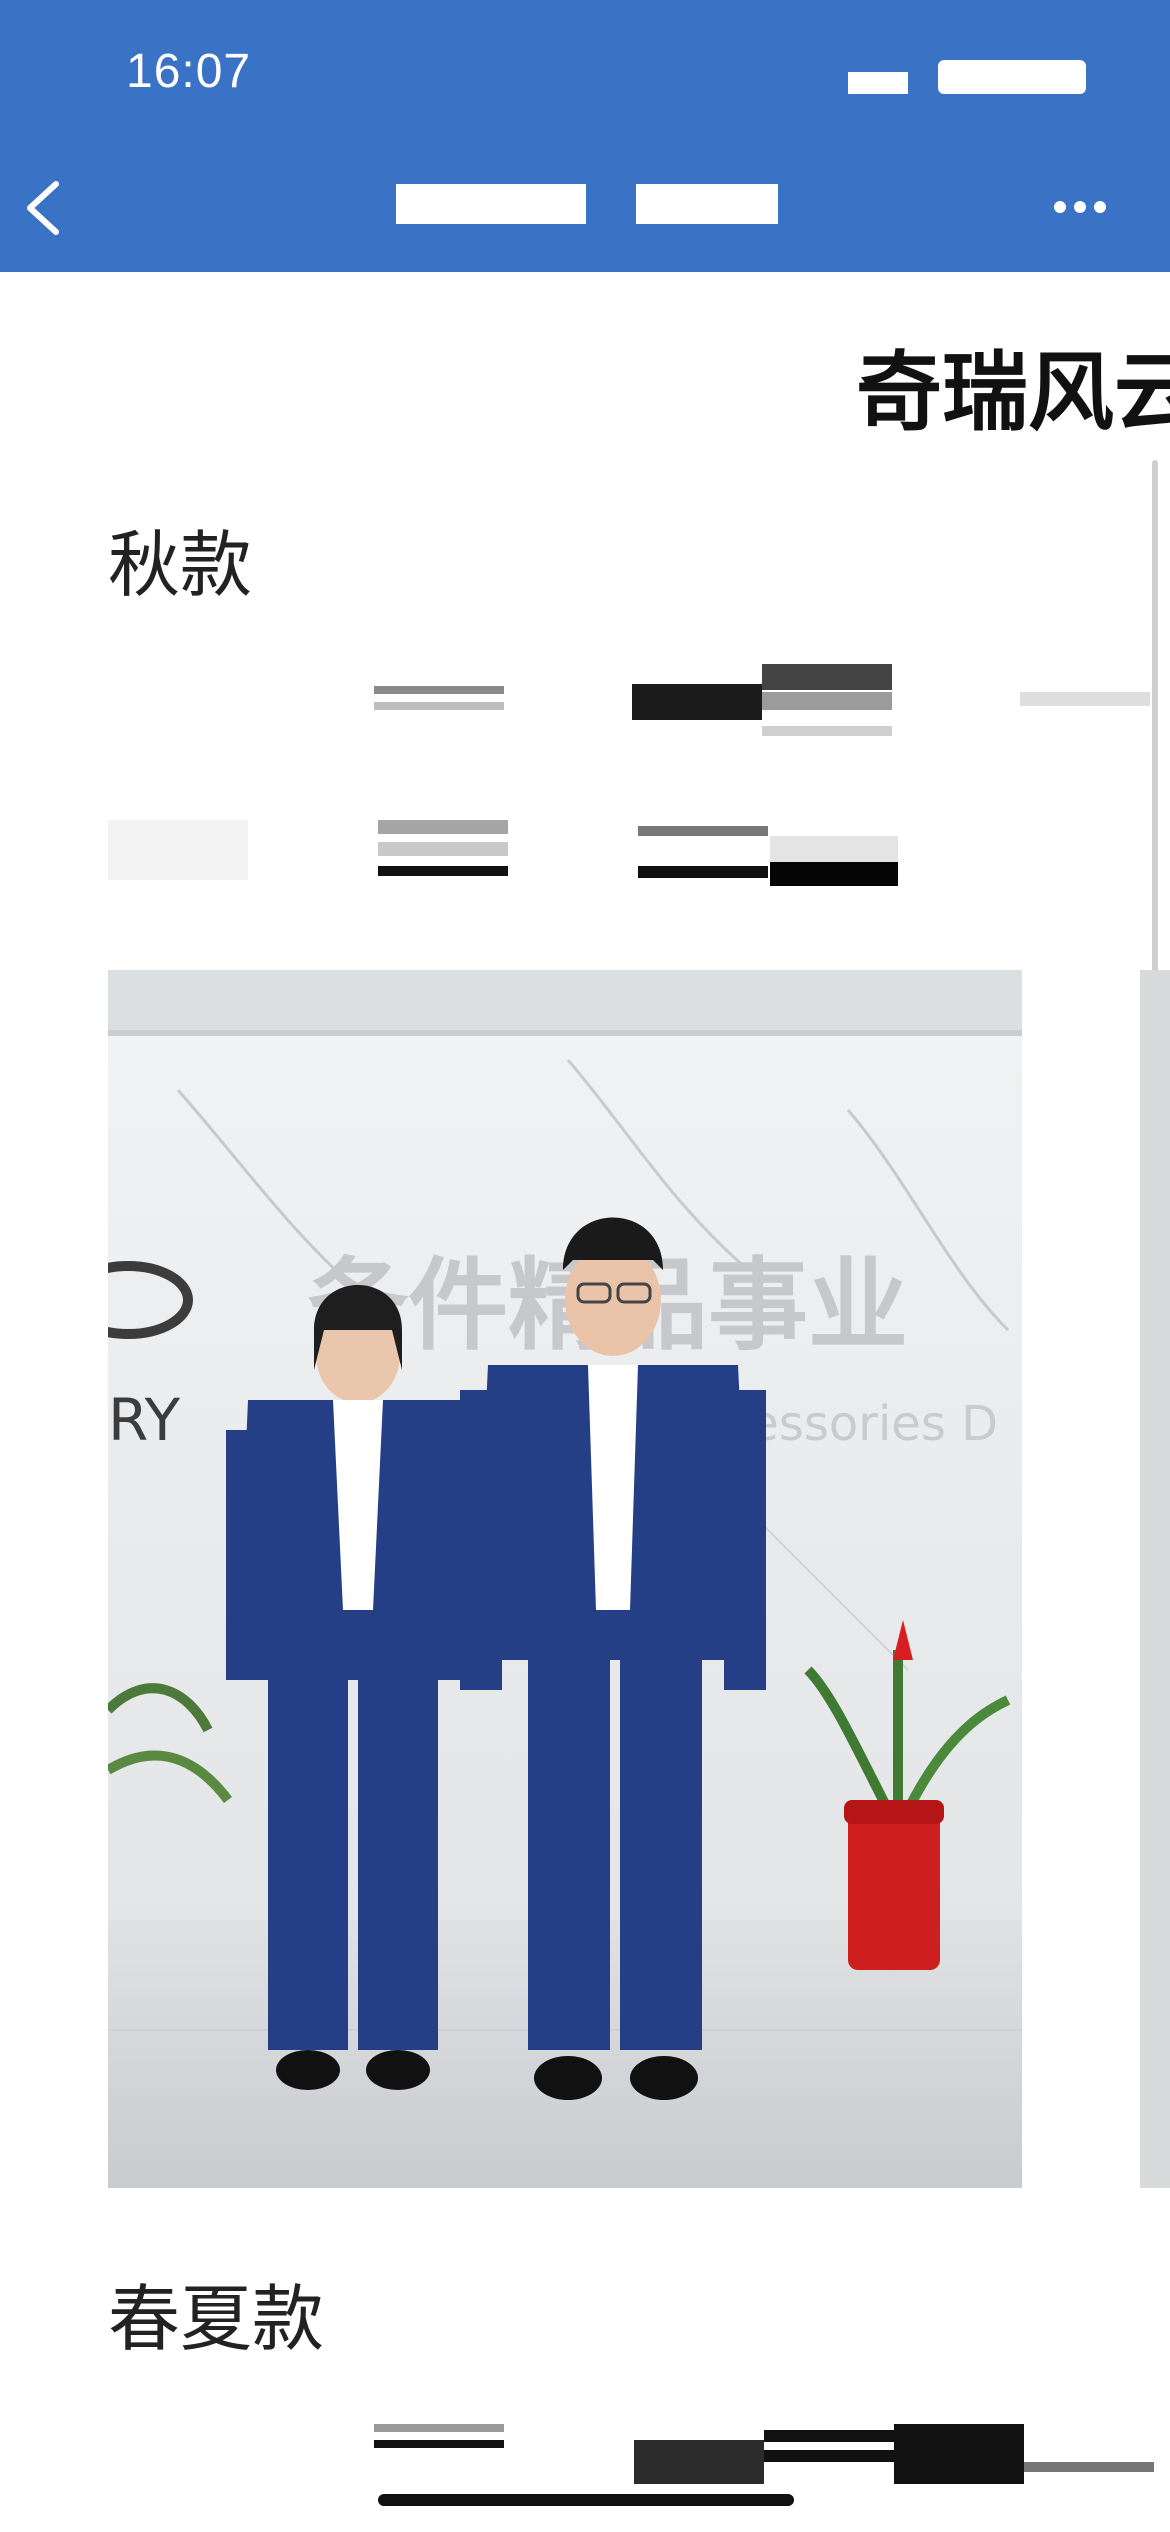  What do you see at coordinates (1013, 393) in the screenshot?
I see `article-title: 奇瑞风云` at bounding box center [1013, 393].